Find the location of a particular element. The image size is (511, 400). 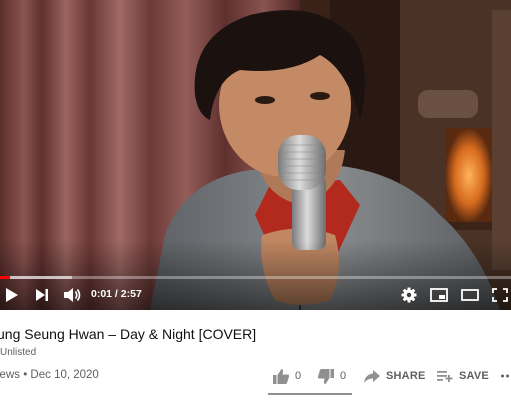

fullscreen-icon is located at coordinates (500, 295).